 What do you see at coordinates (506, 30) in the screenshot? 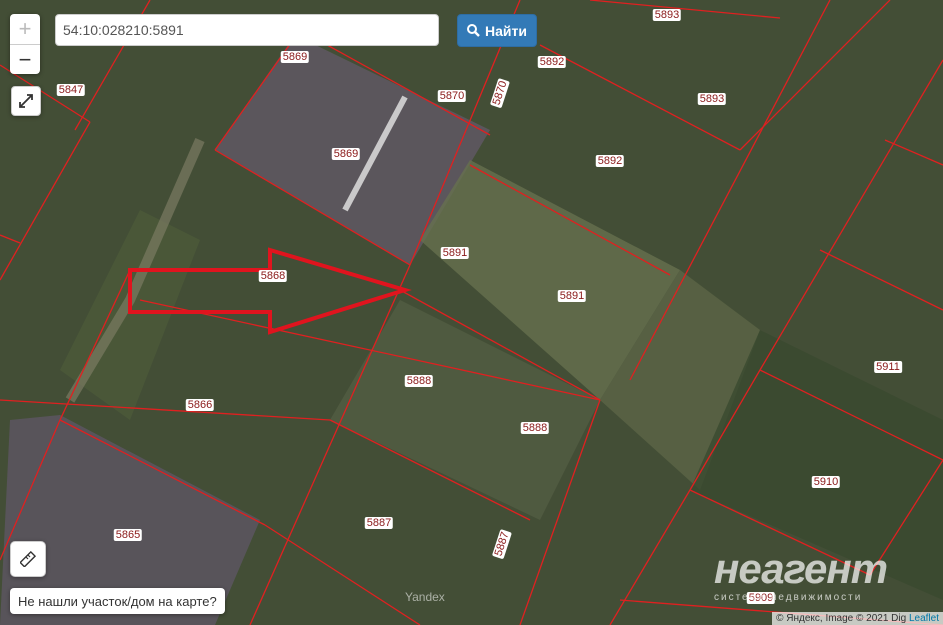
I see `search-button-label: Найти` at bounding box center [506, 30].